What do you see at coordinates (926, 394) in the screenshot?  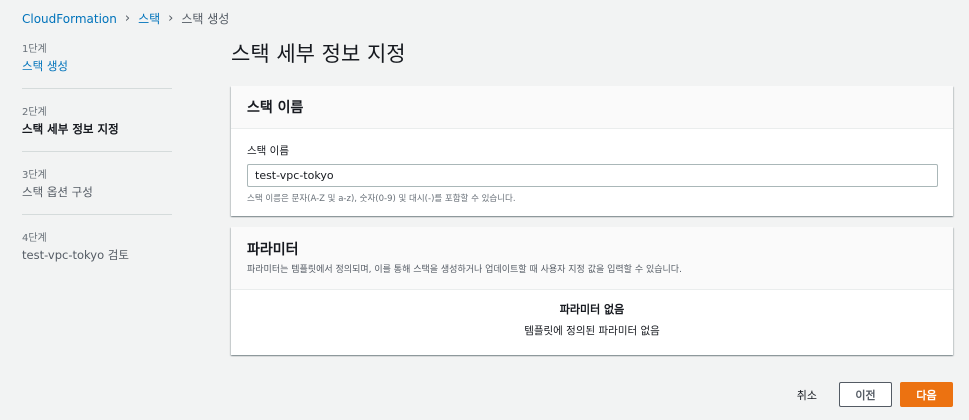 I see `next-button: 다음` at bounding box center [926, 394].